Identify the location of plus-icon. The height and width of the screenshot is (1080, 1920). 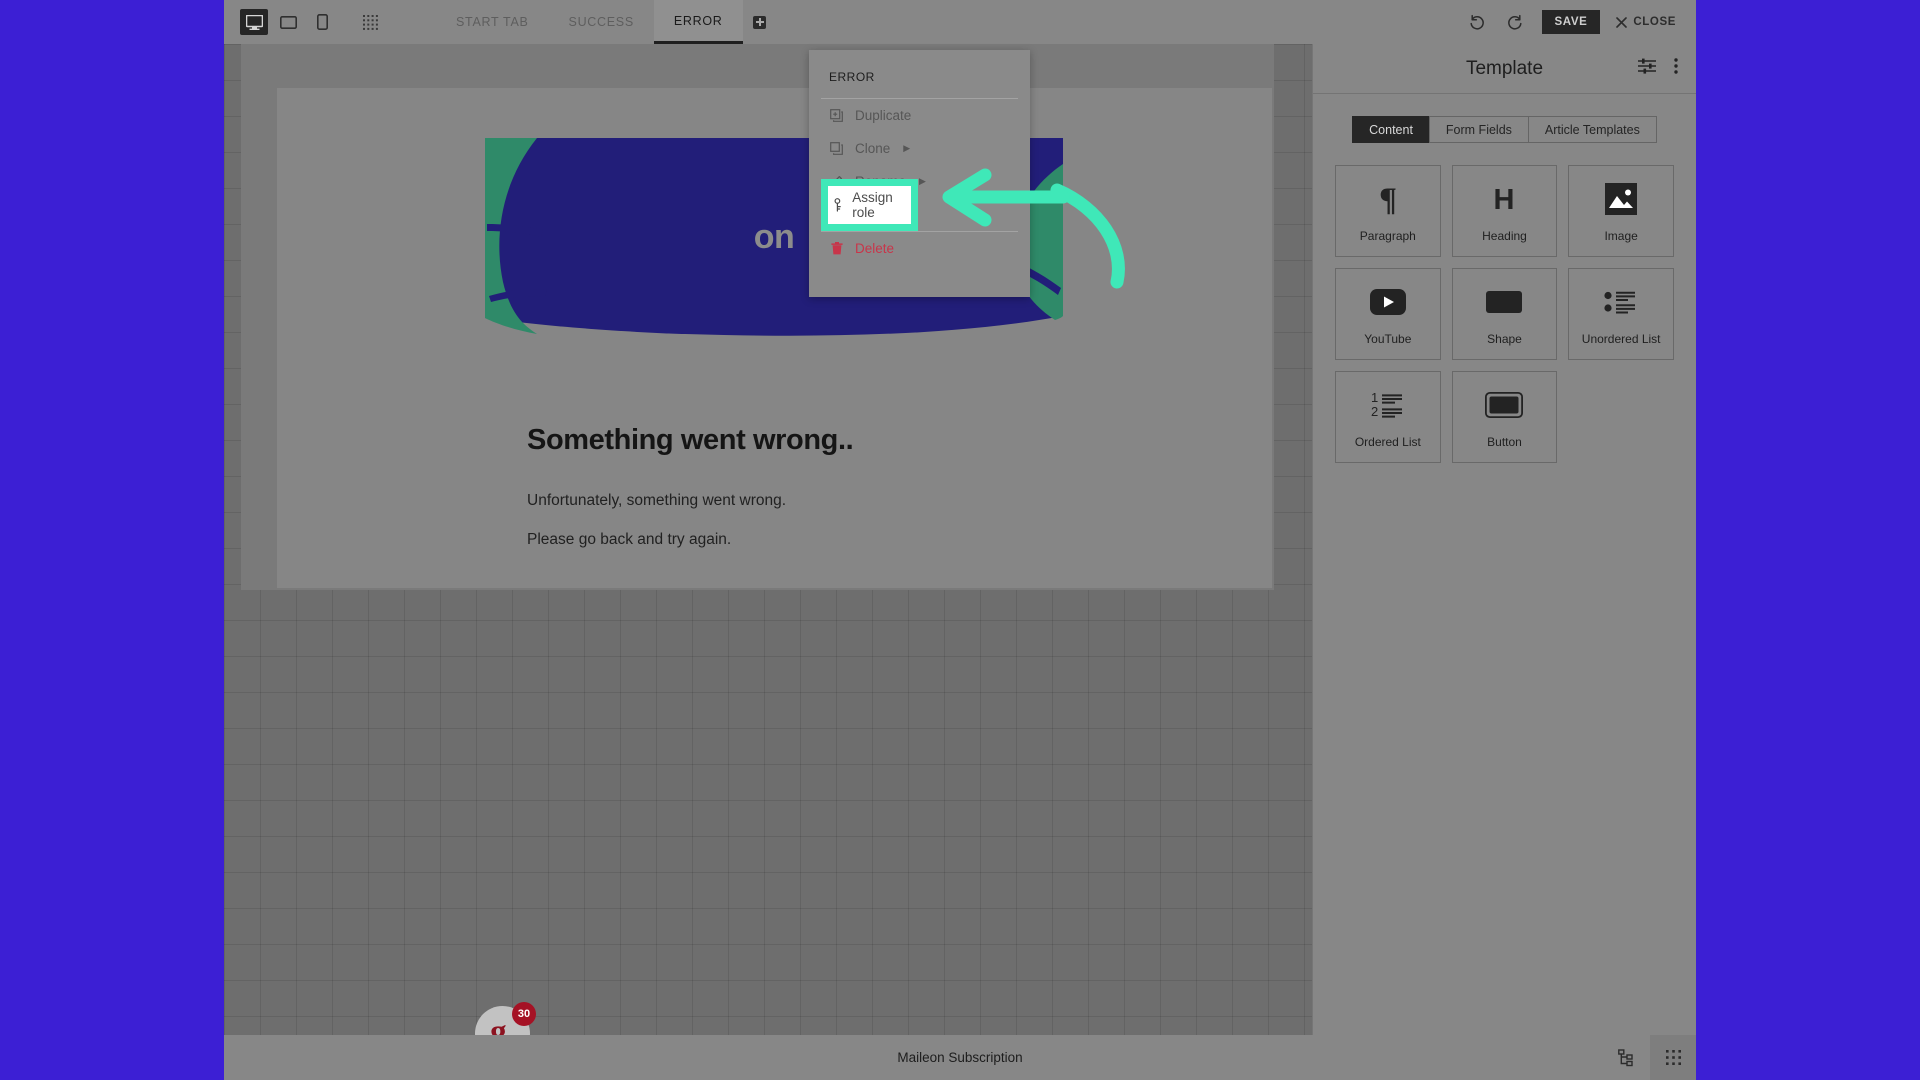
(760, 22).